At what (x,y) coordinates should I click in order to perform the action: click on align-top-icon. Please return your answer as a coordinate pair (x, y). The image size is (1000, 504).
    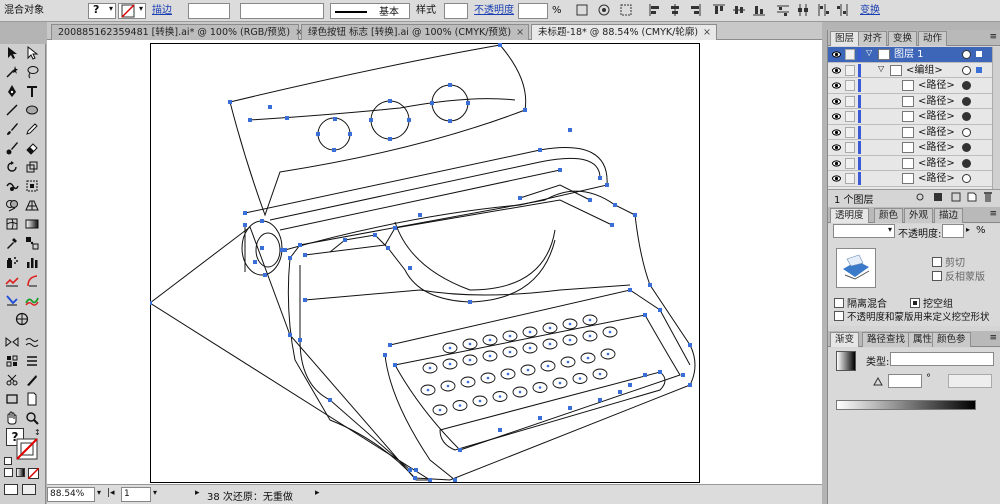
    Looking at the image, I should click on (719, 10).